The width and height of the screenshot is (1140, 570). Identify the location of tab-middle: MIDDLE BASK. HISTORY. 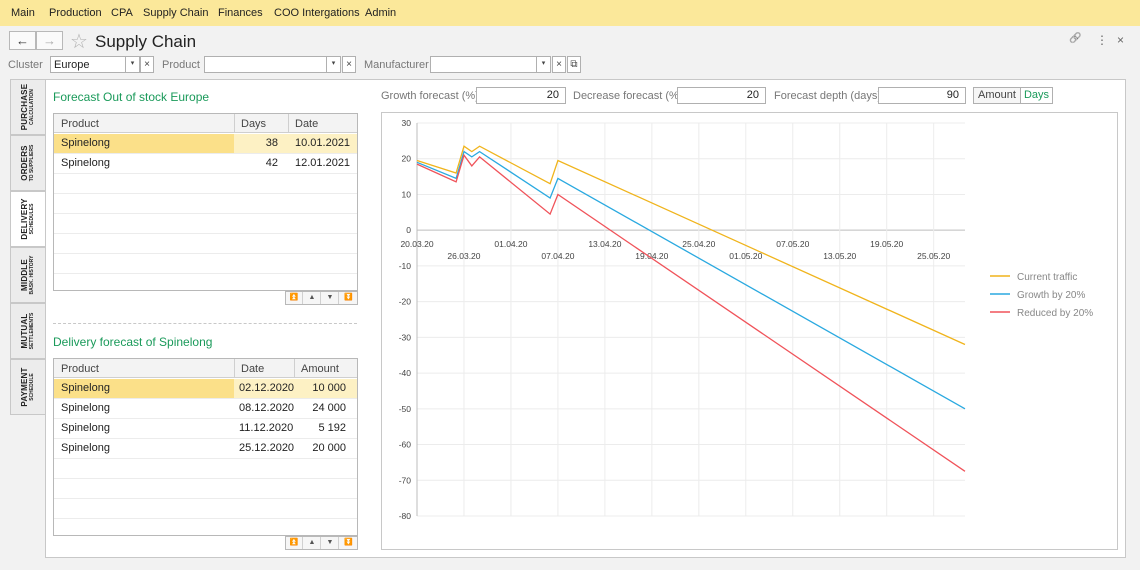
(27, 275).